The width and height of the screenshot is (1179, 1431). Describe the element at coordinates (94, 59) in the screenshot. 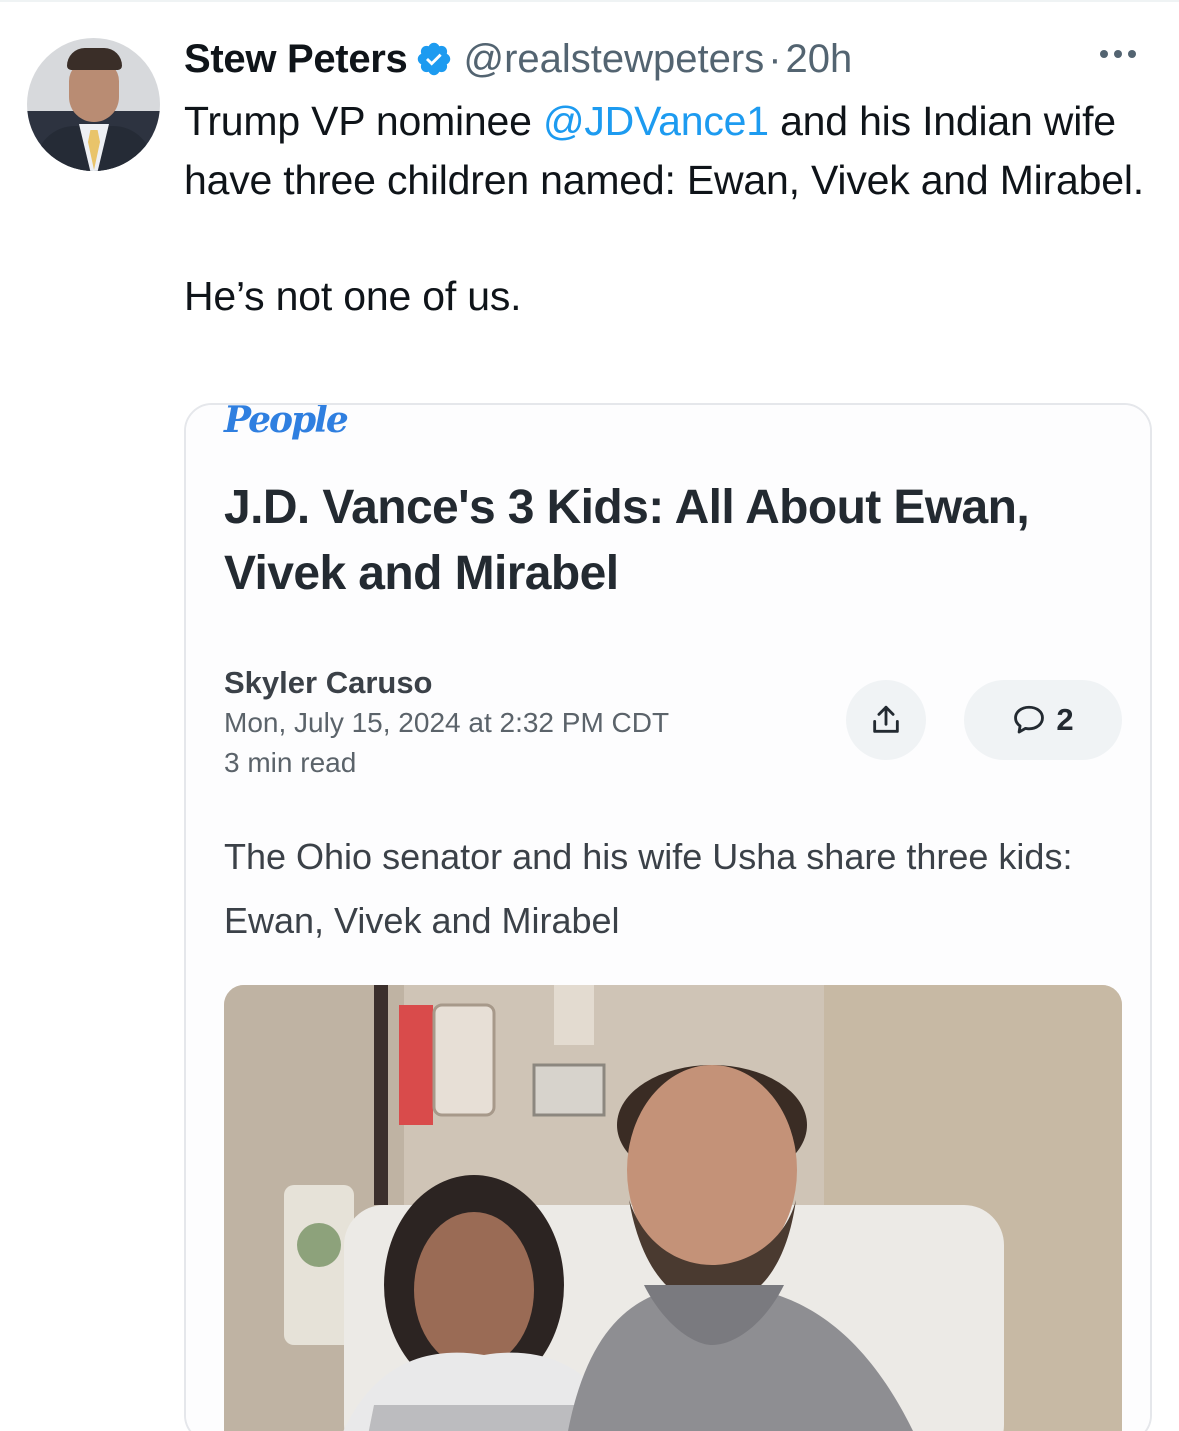

I see `avatar-hair` at that location.